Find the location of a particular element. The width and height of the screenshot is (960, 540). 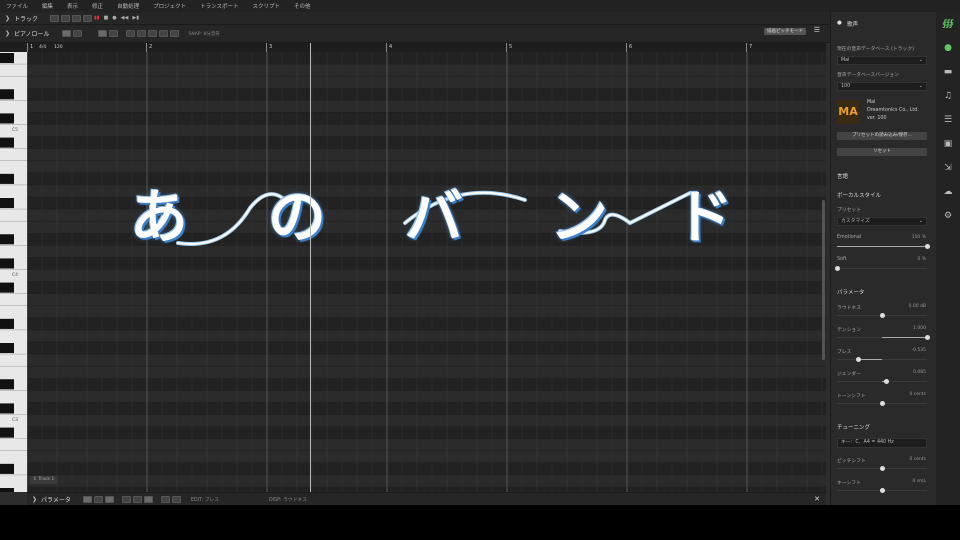

track-label: ↥ Track 1 is located at coordinates (44, 480).